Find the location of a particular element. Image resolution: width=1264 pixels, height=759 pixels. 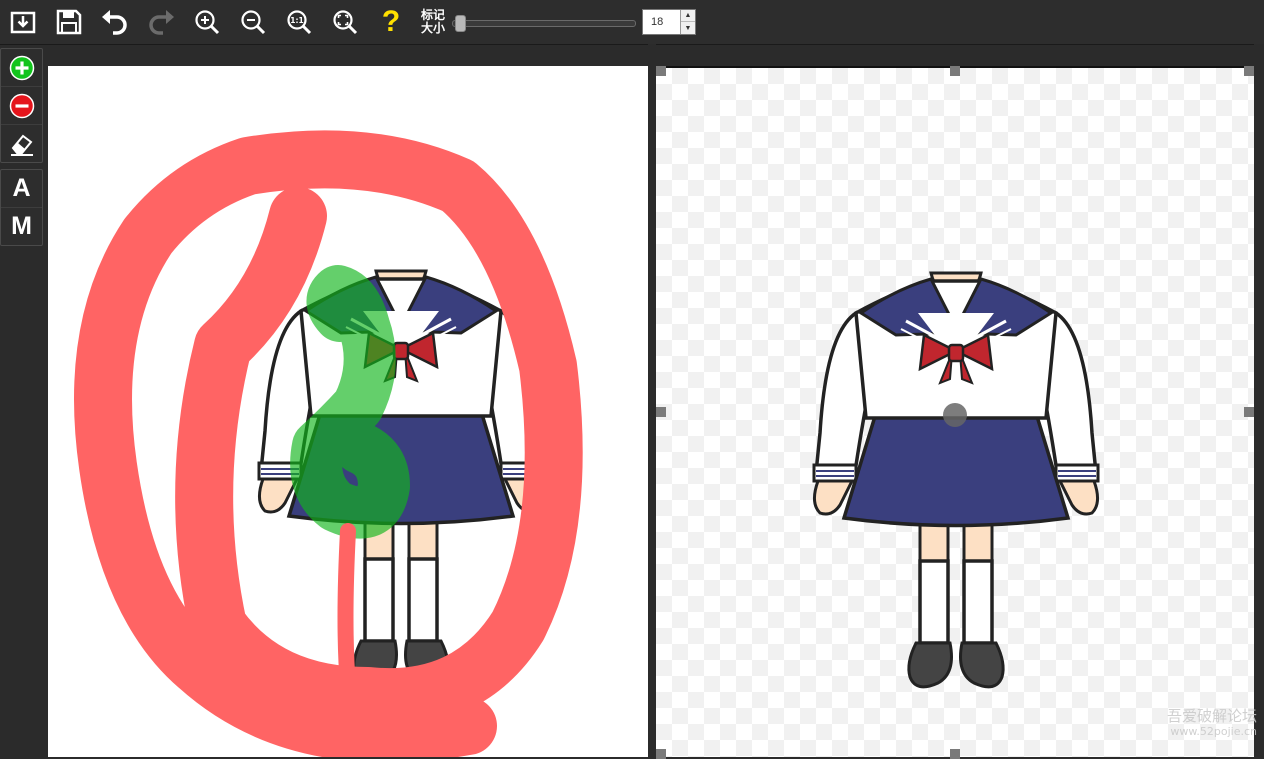

handle-top-right is located at coordinates (1249, 71).